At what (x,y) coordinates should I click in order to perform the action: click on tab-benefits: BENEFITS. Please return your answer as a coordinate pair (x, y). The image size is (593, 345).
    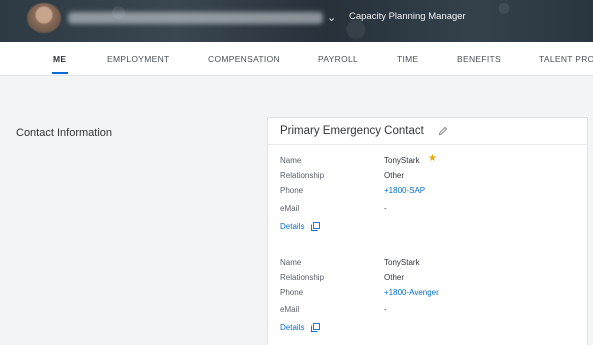
    Looking at the image, I should click on (479, 59).